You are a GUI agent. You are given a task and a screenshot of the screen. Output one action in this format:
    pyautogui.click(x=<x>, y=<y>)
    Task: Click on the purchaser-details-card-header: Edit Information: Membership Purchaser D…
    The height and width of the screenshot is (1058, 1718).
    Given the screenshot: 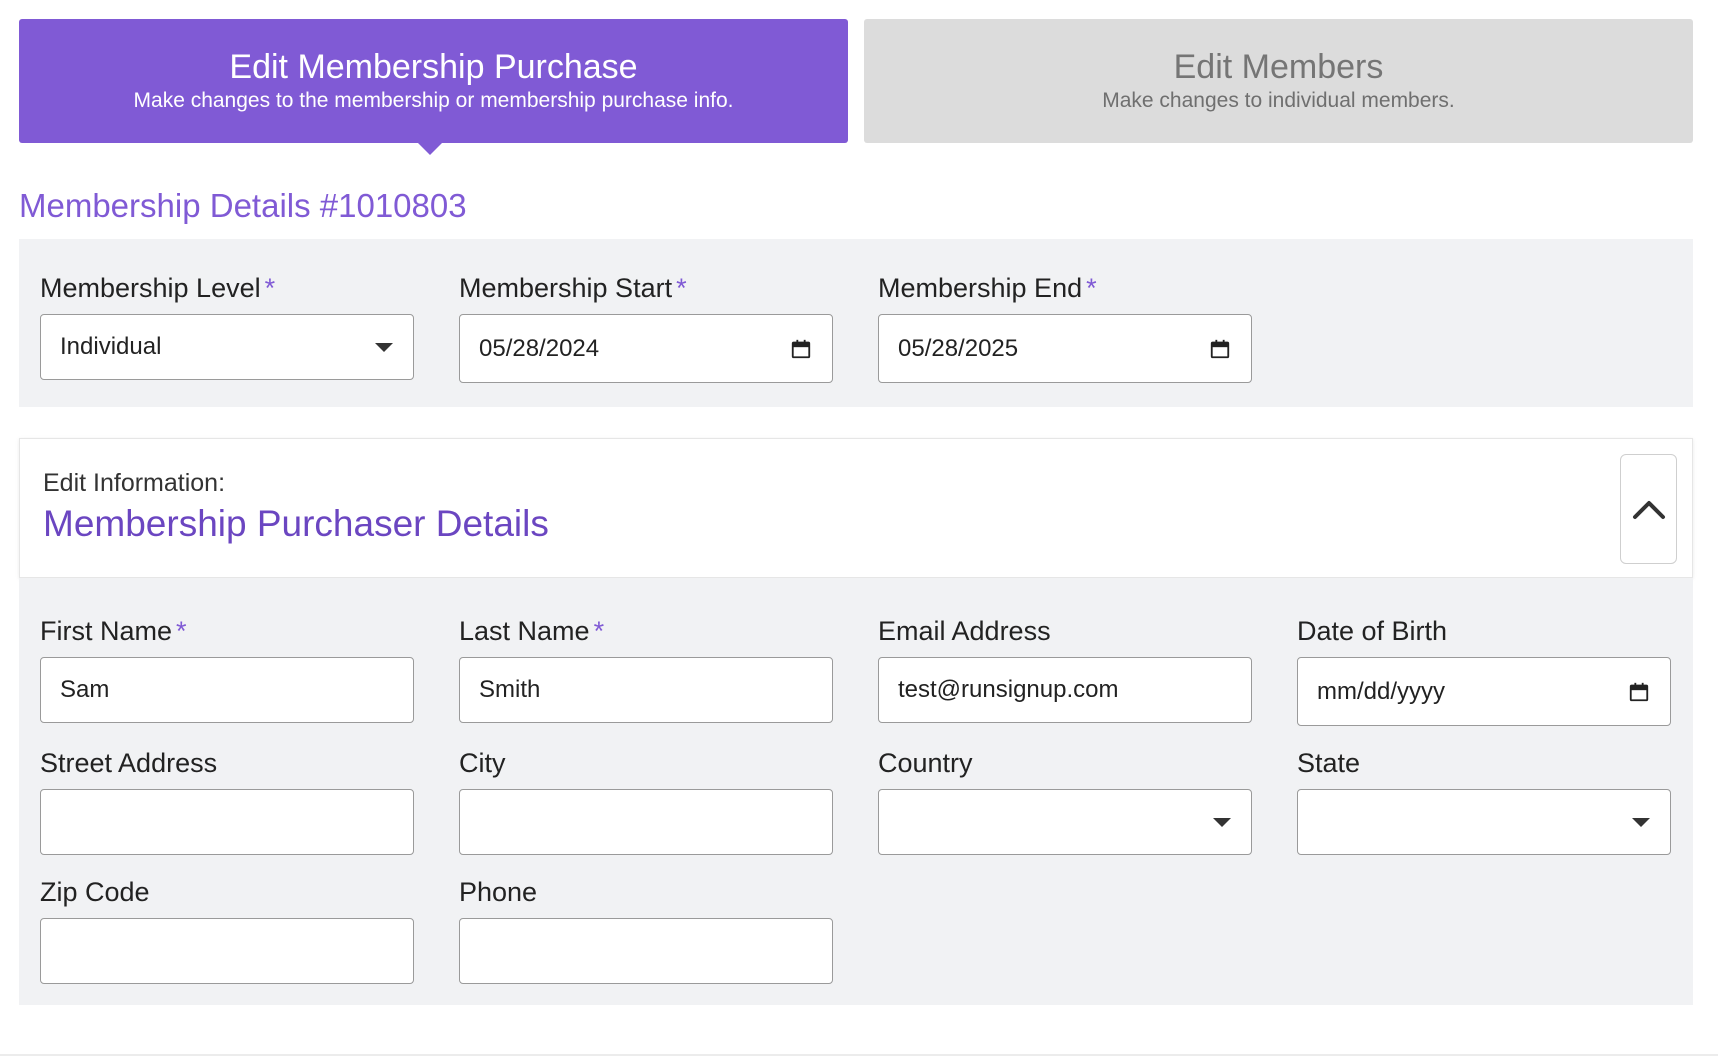 What is the action you would take?
    pyautogui.click(x=856, y=508)
    